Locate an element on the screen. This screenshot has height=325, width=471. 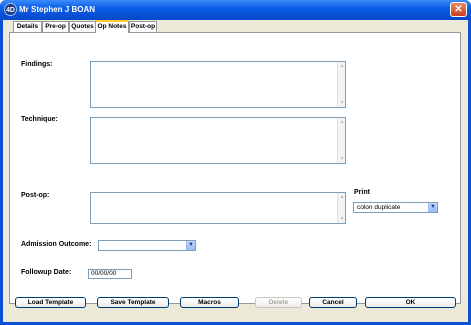
followup-date-input: 00/00/00 is located at coordinates (110, 274).